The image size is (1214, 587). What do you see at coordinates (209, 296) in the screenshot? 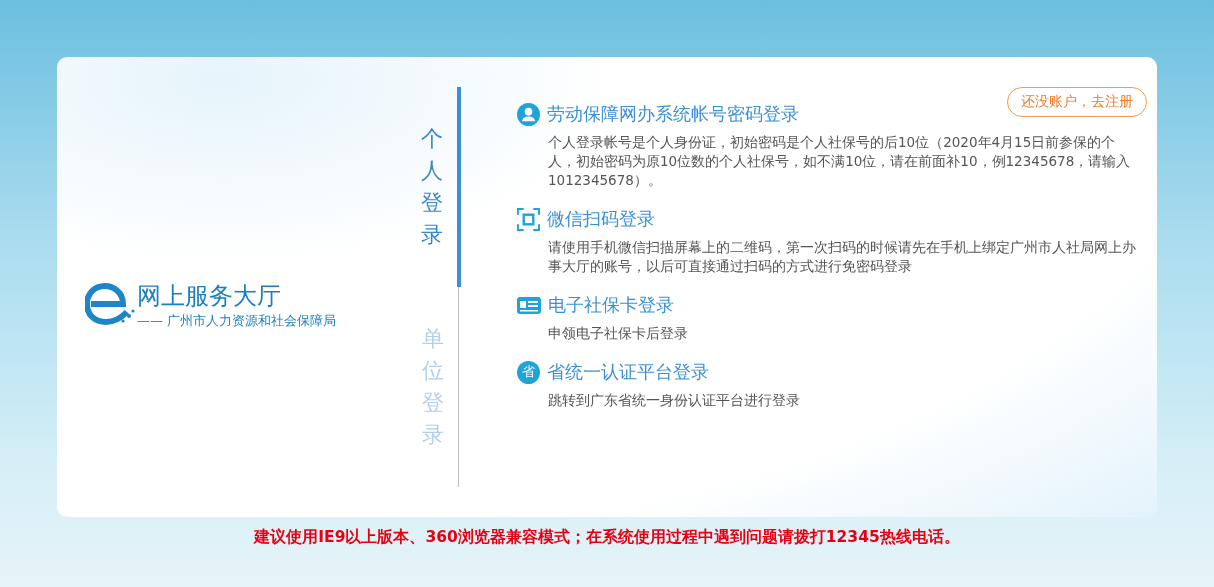
I see `logo-title: 网上服务大厅` at bounding box center [209, 296].